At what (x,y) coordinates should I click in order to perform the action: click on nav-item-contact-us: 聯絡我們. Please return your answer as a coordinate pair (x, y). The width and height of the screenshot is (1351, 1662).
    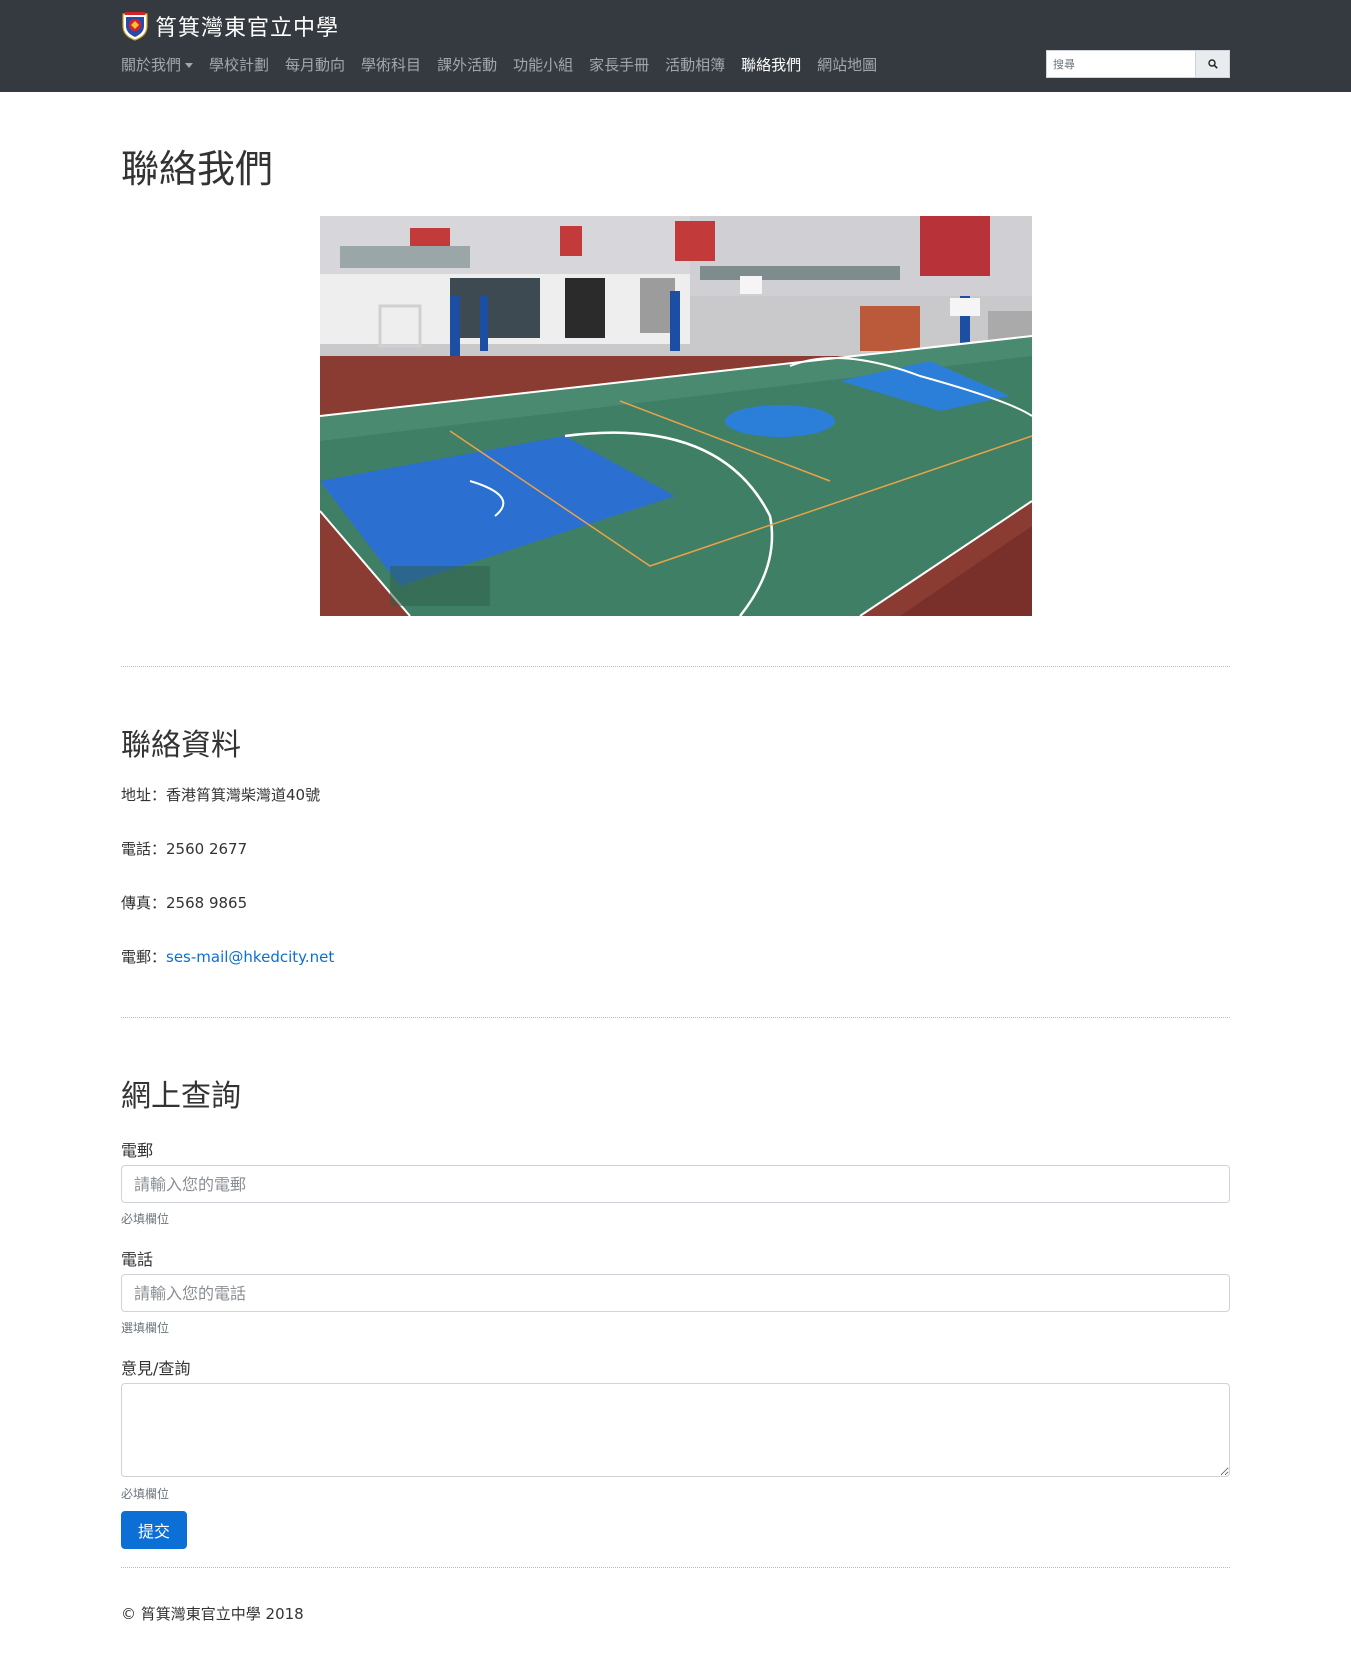
    Looking at the image, I should click on (771, 64).